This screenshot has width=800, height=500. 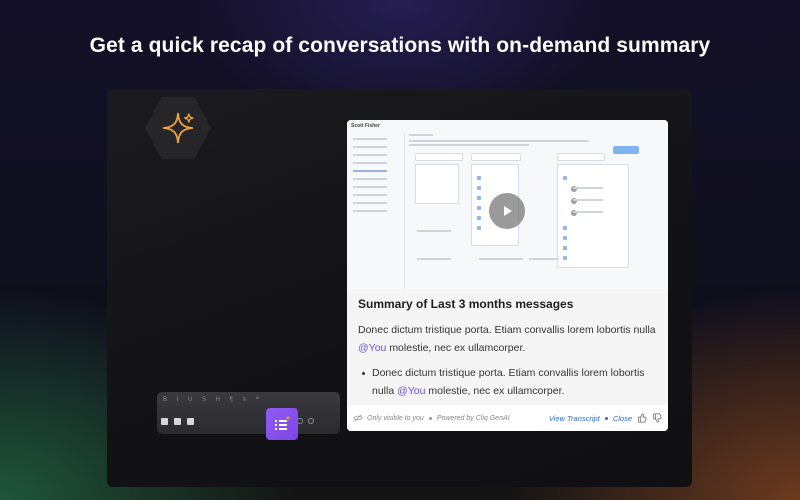 I want to click on preview-app-title: Scott Fisher, so click(x=365, y=126).